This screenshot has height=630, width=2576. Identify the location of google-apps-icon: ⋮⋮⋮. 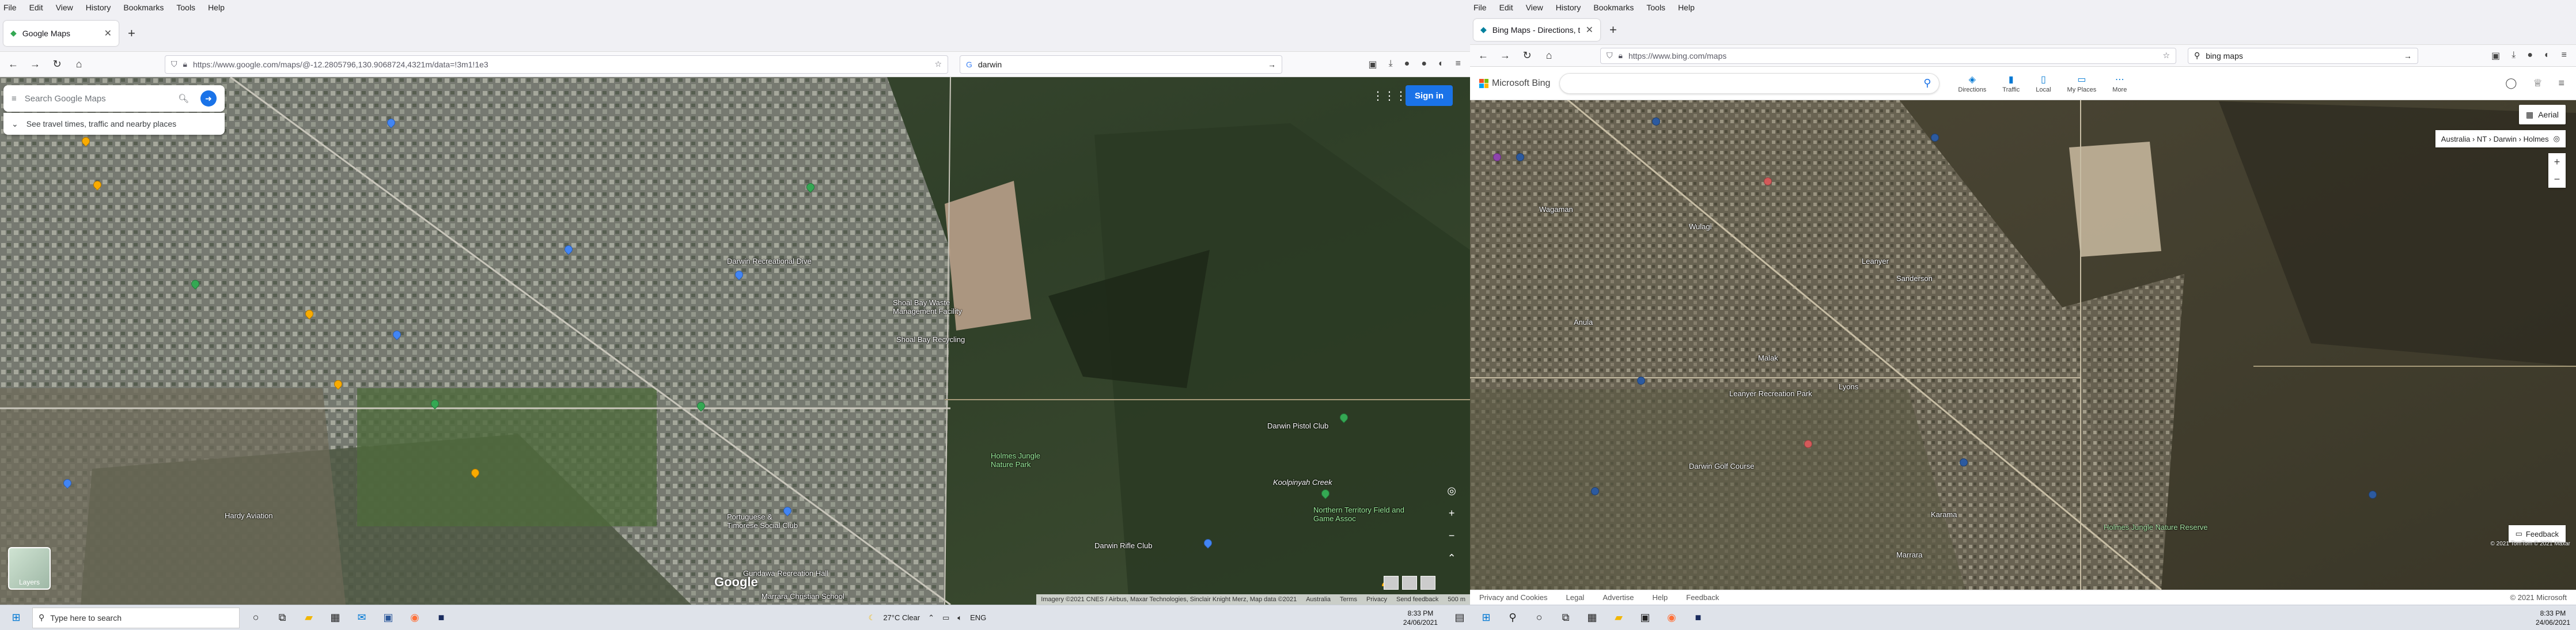
(1389, 96).